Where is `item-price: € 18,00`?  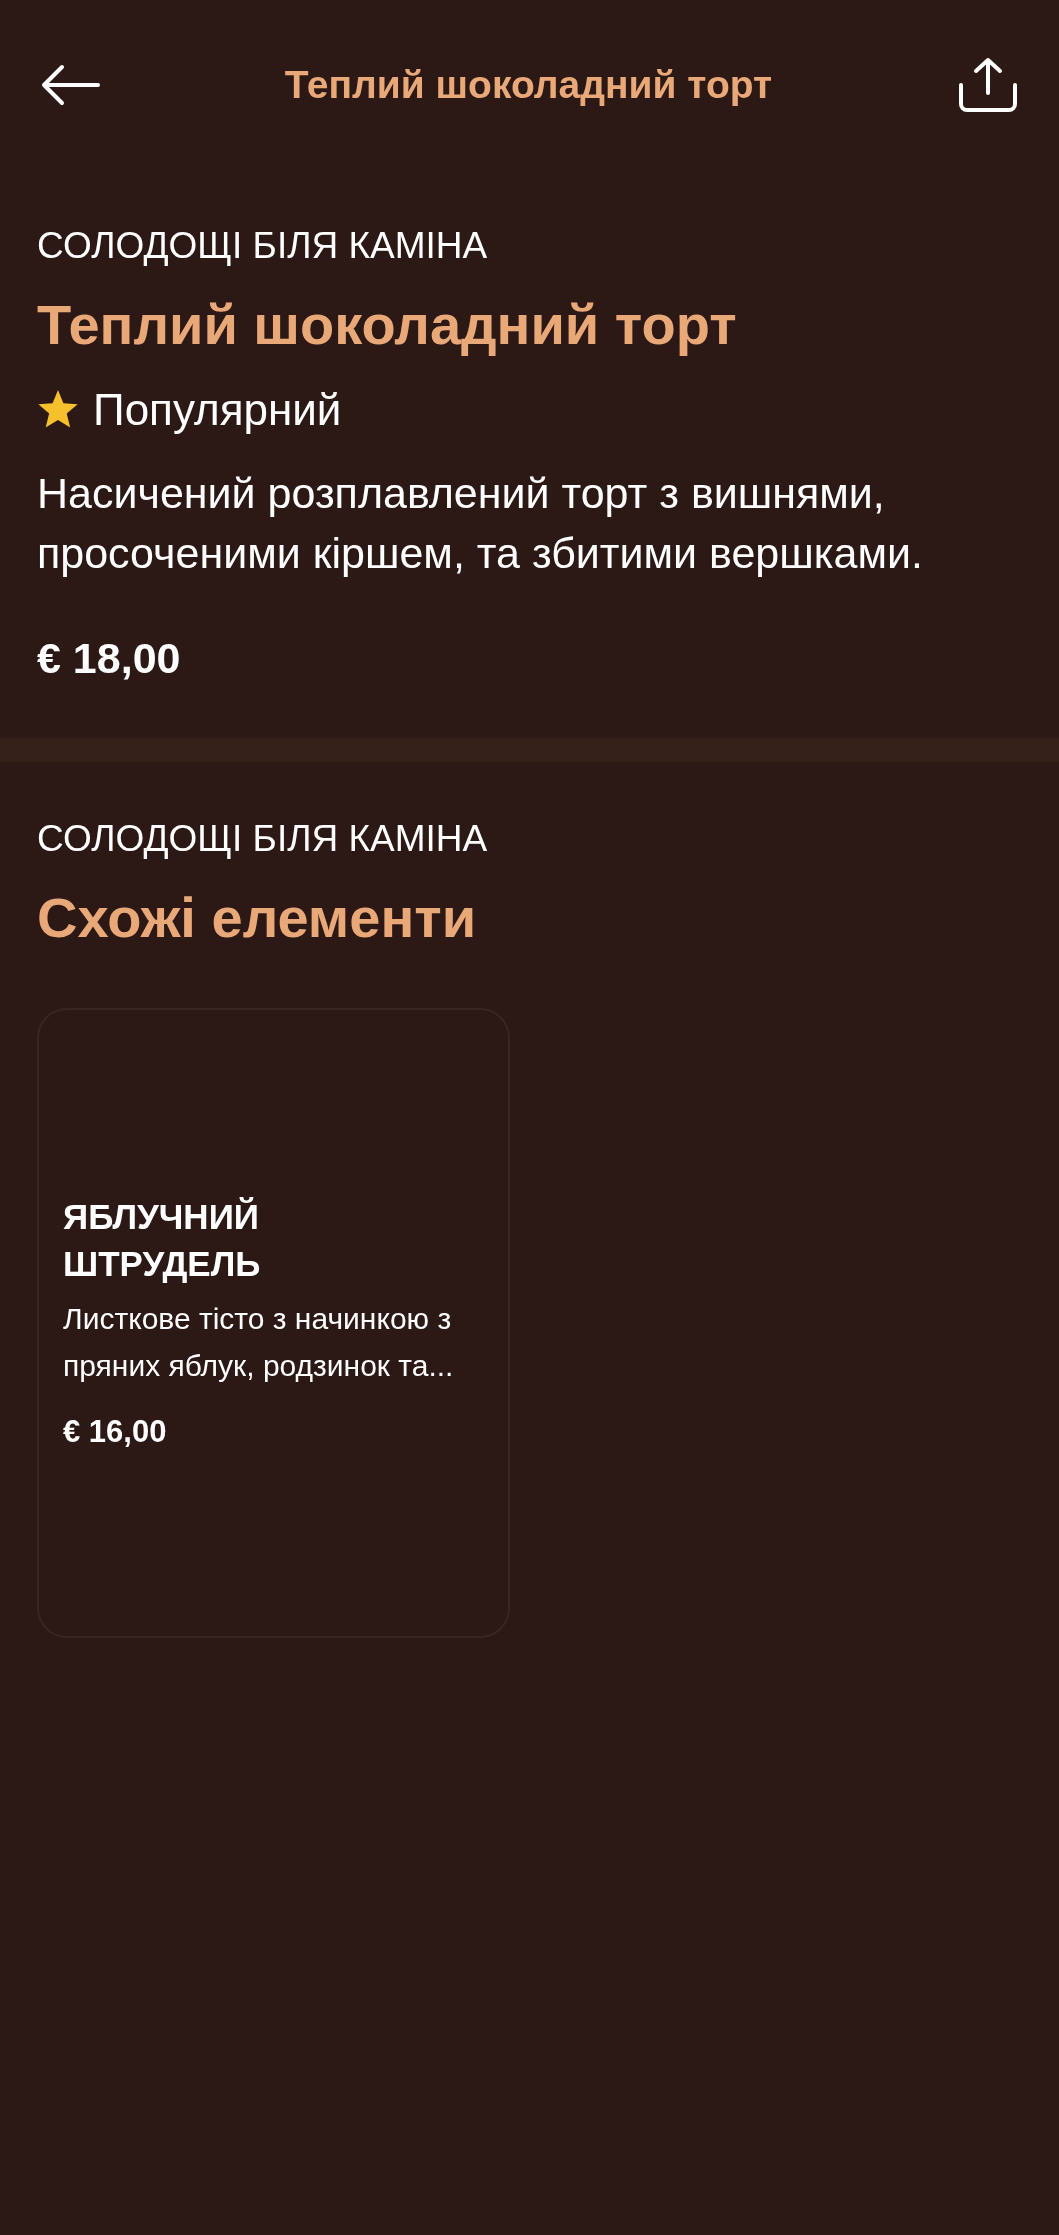 item-price: € 18,00 is located at coordinates (109, 658).